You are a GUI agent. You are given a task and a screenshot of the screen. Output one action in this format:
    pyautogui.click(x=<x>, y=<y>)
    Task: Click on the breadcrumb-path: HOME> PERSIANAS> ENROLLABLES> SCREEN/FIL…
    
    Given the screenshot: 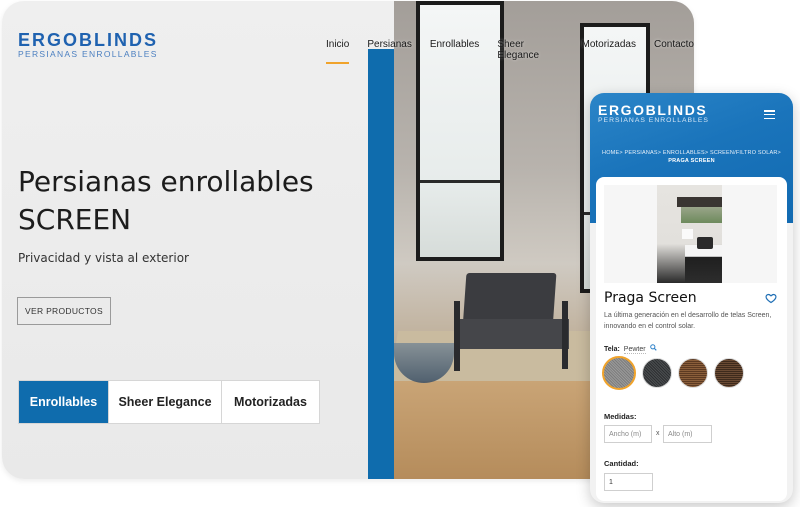 What is the action you would take?
    pyautogui.click(x=691, y=153)
    